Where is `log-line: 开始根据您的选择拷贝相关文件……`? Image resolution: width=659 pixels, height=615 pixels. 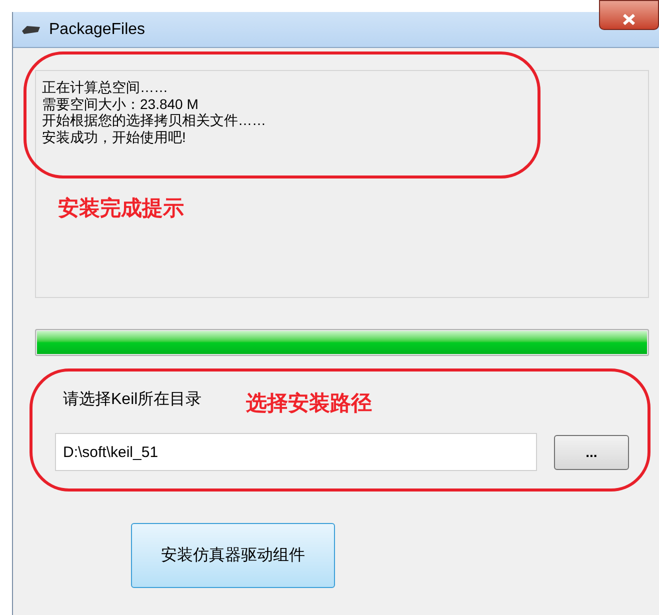
log-line: 开始根据您的选择拷贝相关文件…… is located at coordinates (154, 120).